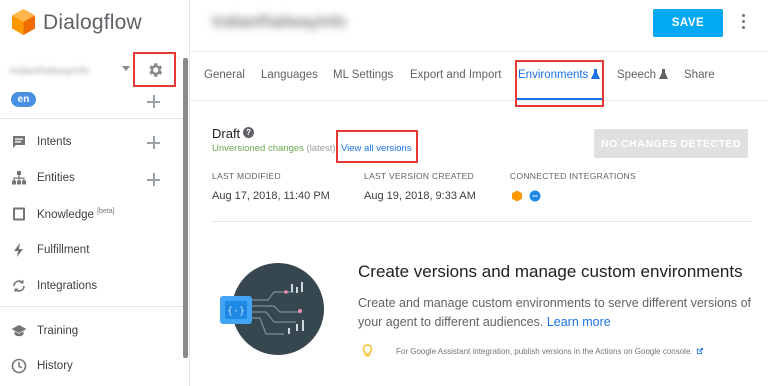 The height and width of the screenshot is (386, 768). Describe the element at coordinates (18, 250) in the screenshot. I see `bolt-icon` at that location.